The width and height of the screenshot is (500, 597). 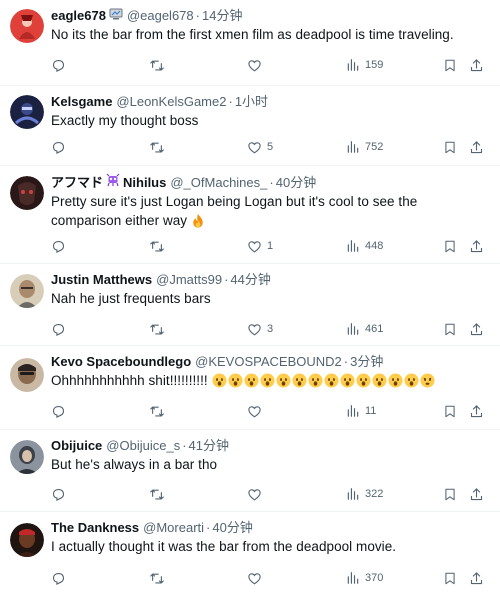 What do you see at coordinates (144, 183) in the screenshot?
I see `display-name-suffix: Nihilus` at bounding box center [144, 183].